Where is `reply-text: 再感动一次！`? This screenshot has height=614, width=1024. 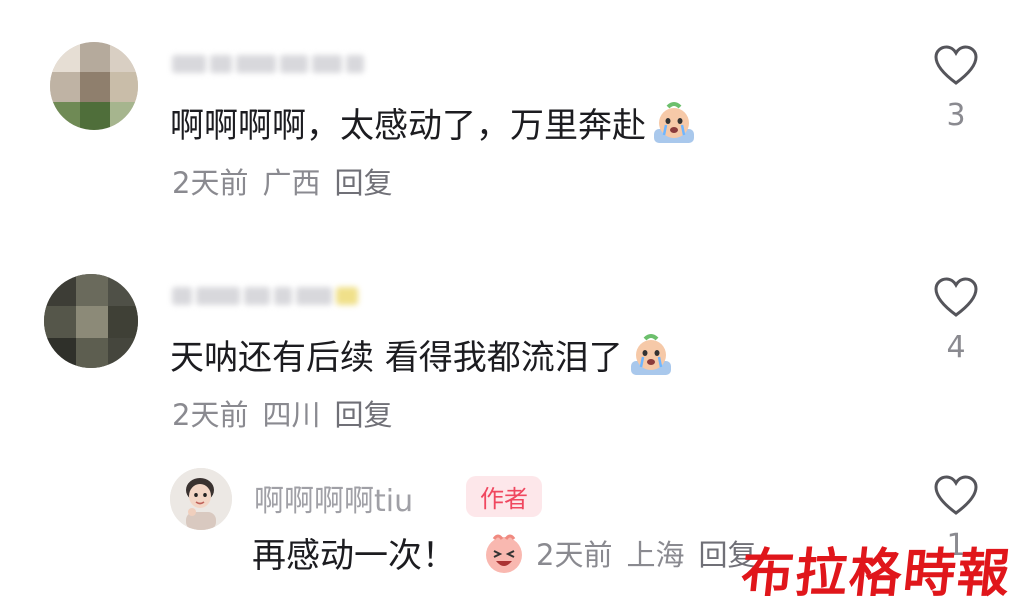
reply-text: 再感动一次！ is located at coordinates (354, 556).